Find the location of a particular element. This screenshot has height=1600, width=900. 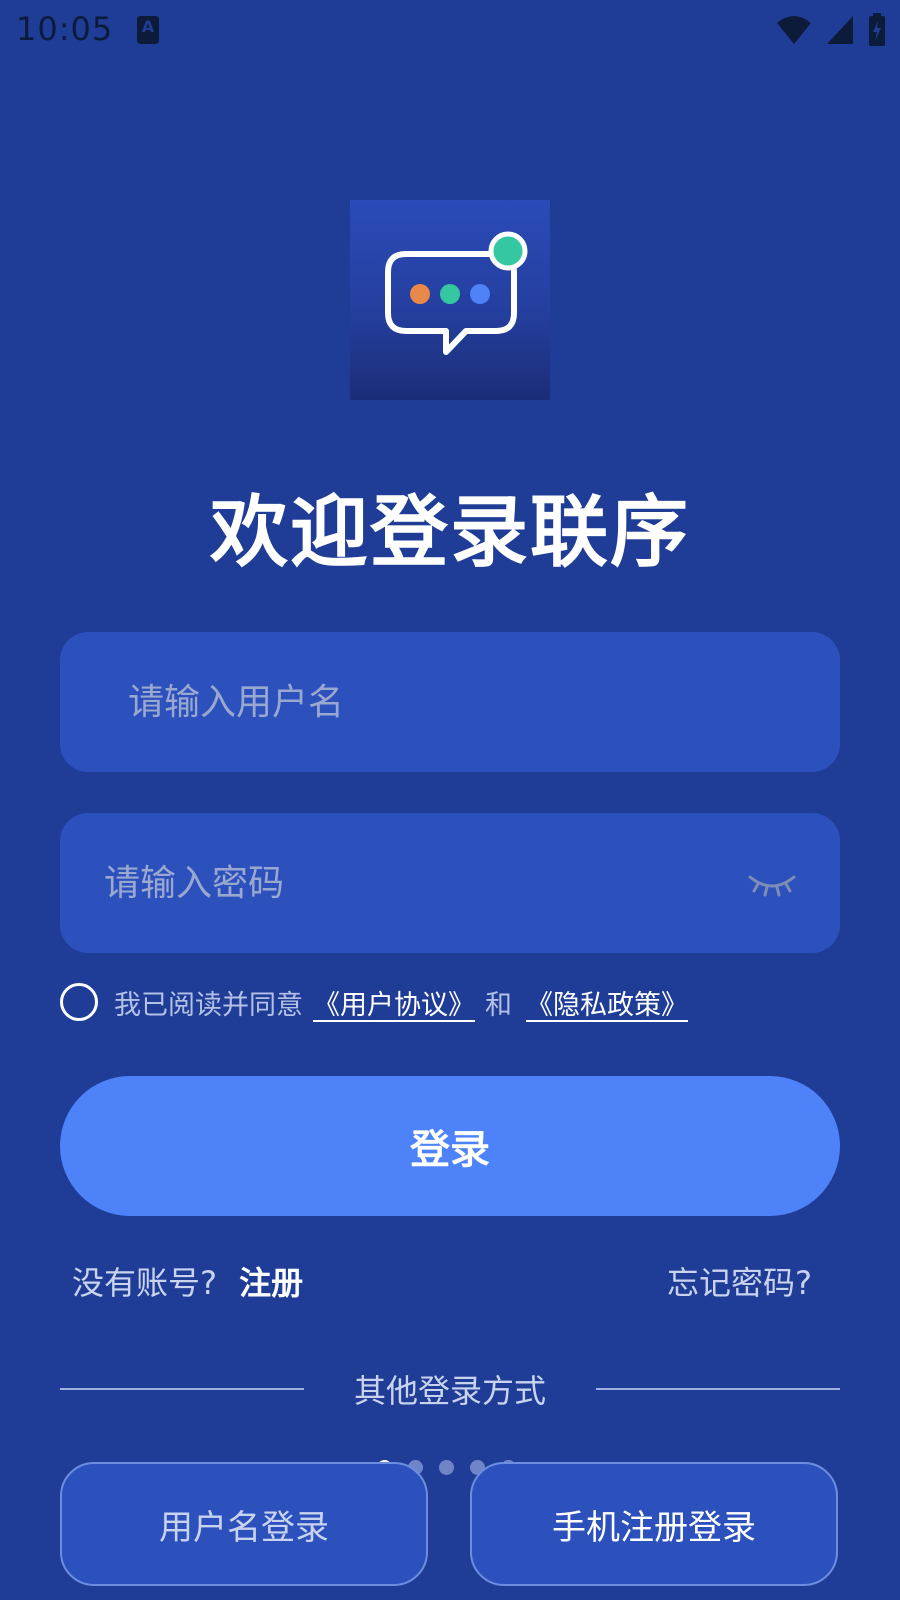

user-agreement-link: 《用户协议》 is located at coordinates (394, 1002).